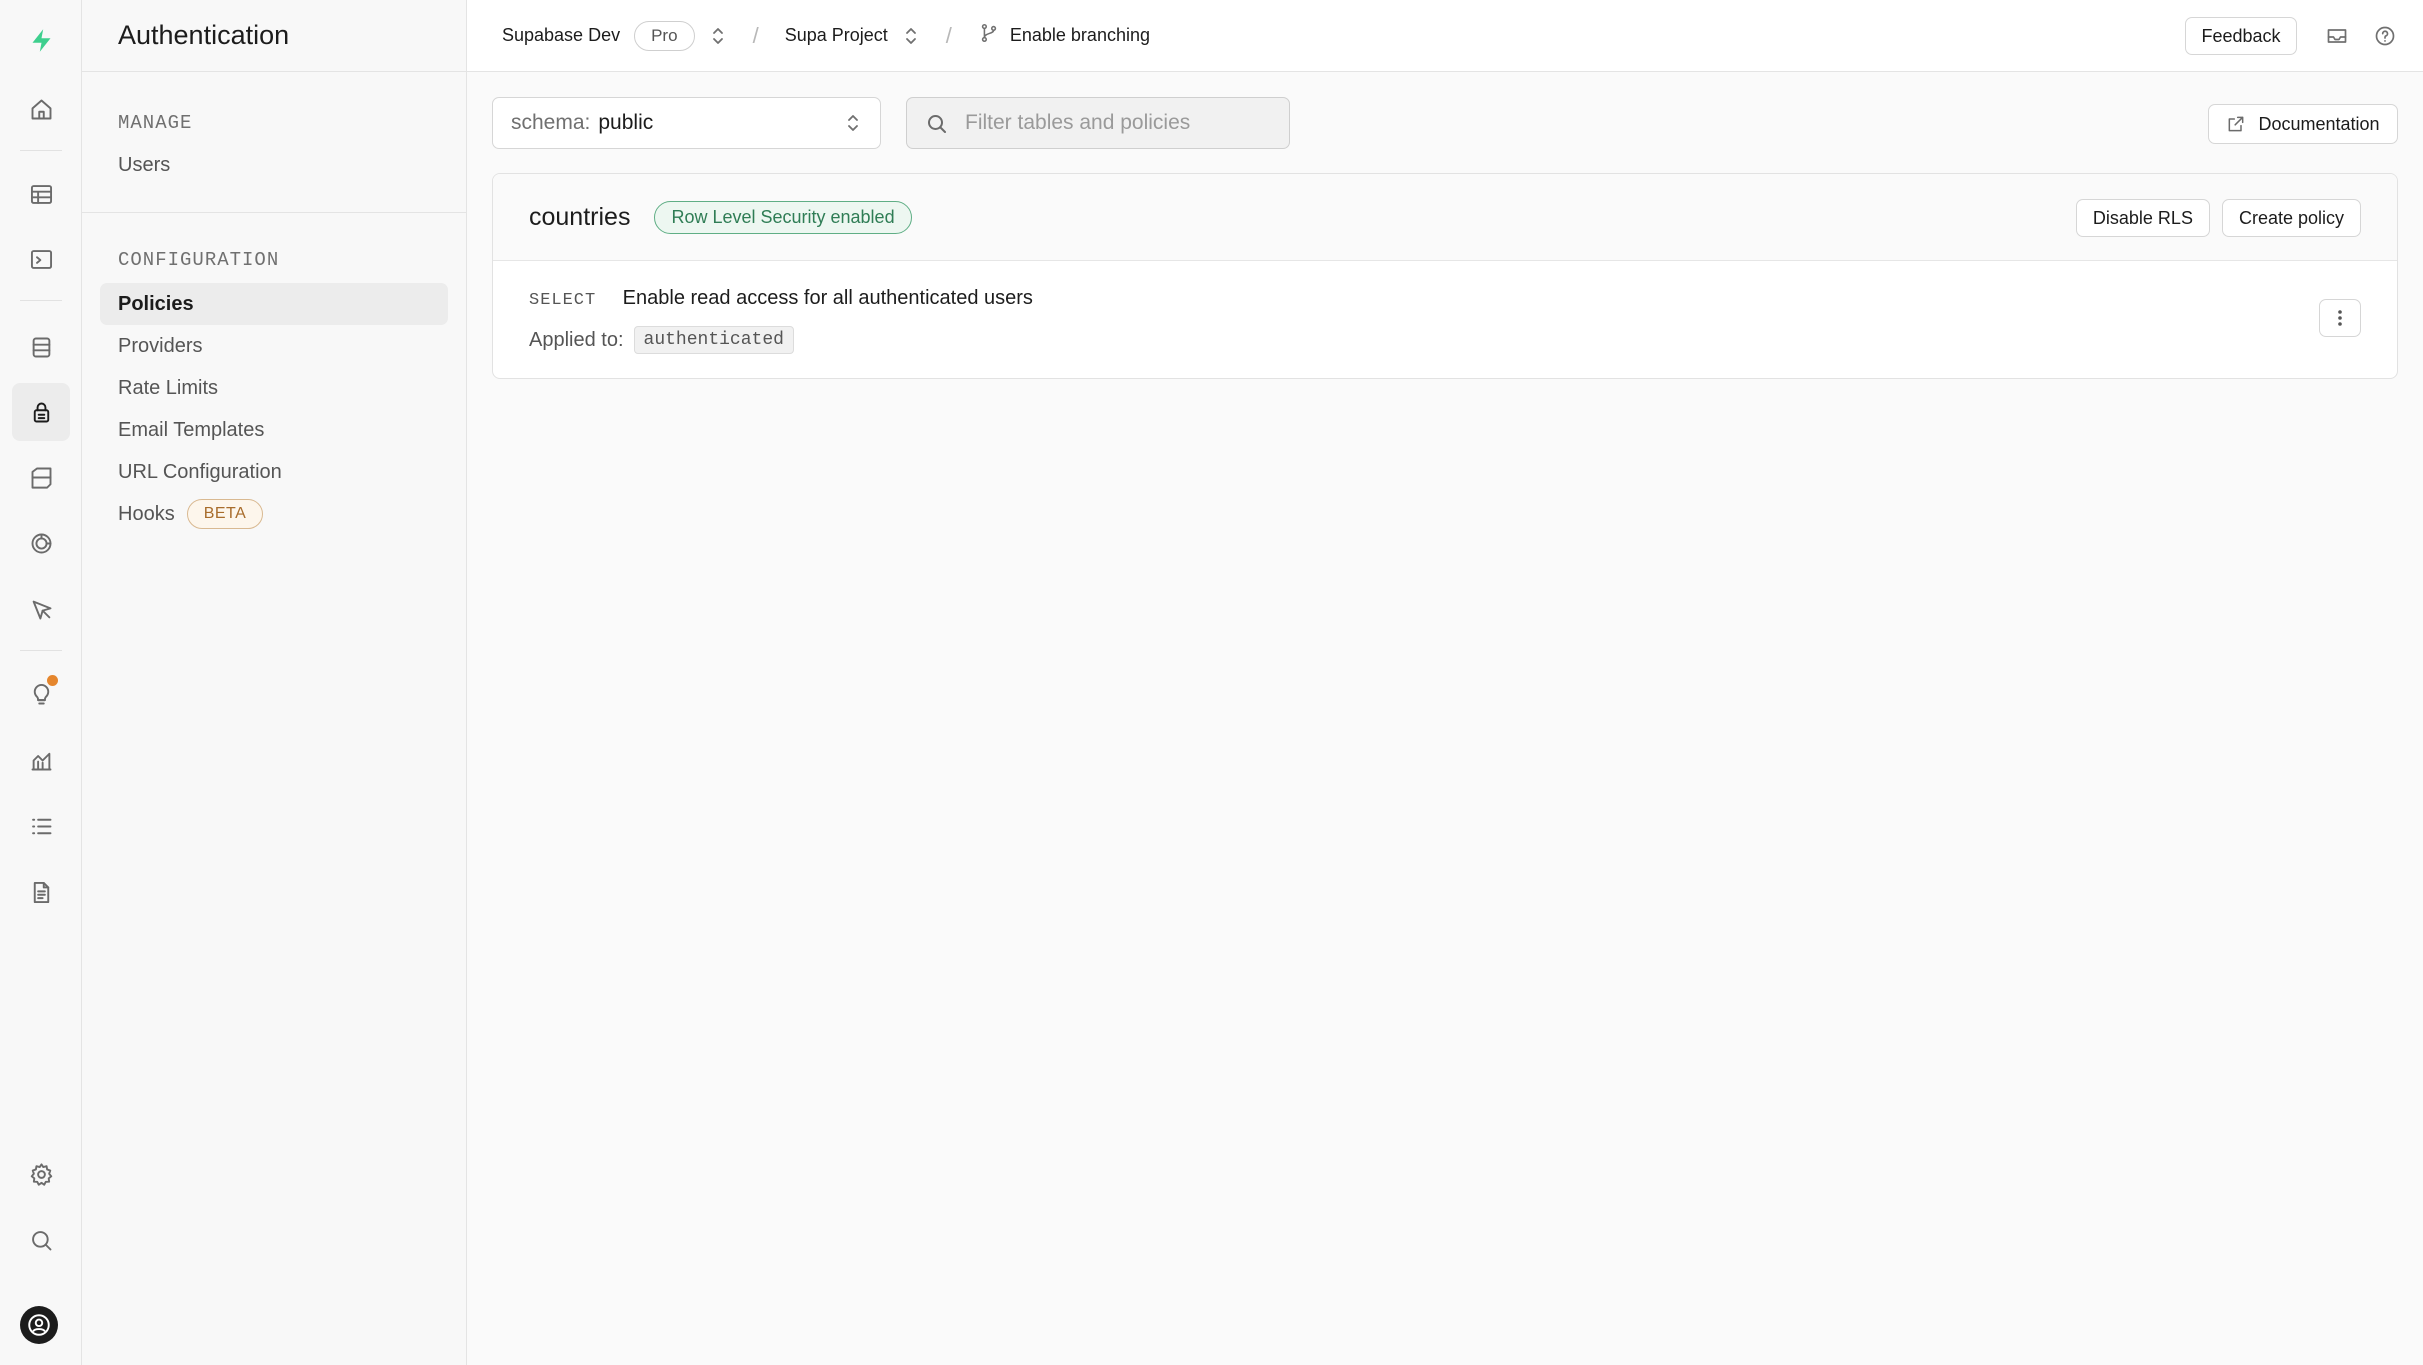  What do you see at coordinates (41, 194) in the screenshot?
I see `table-editor-icon` at bounding box center [41, 194].